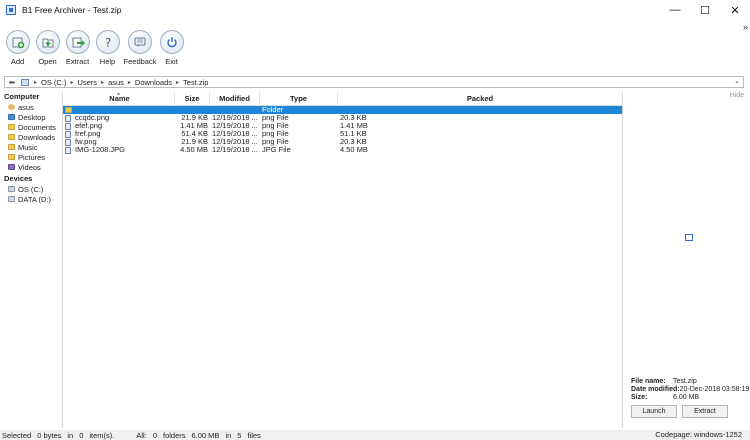 This screenshot has height=440, width=750. I want to click on pictures-folder-icon, so click(11, 157).